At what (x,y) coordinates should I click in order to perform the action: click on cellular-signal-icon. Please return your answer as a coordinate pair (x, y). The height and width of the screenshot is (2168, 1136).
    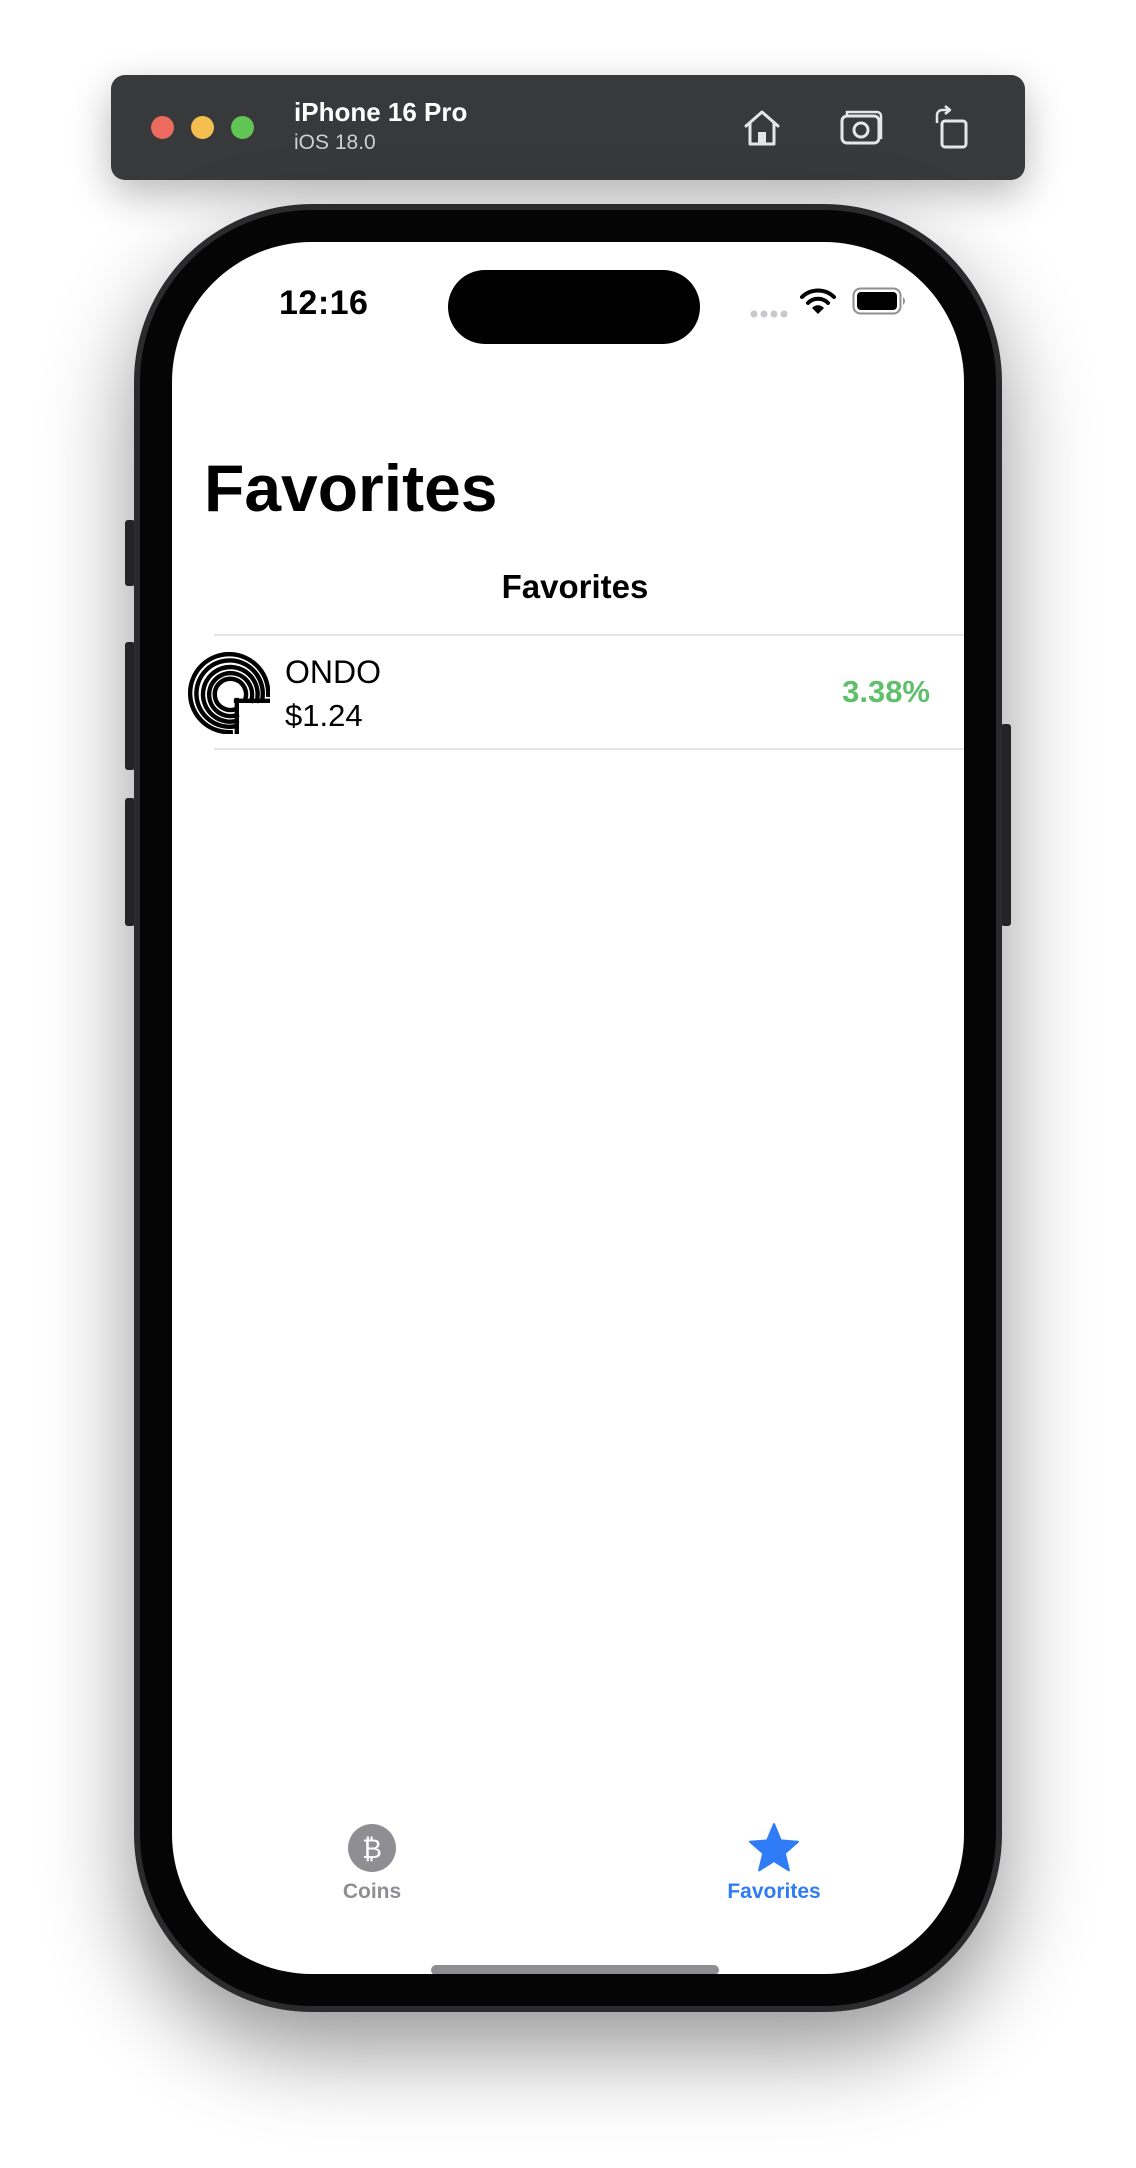
    Looking at the image, I should click on (769, 314).